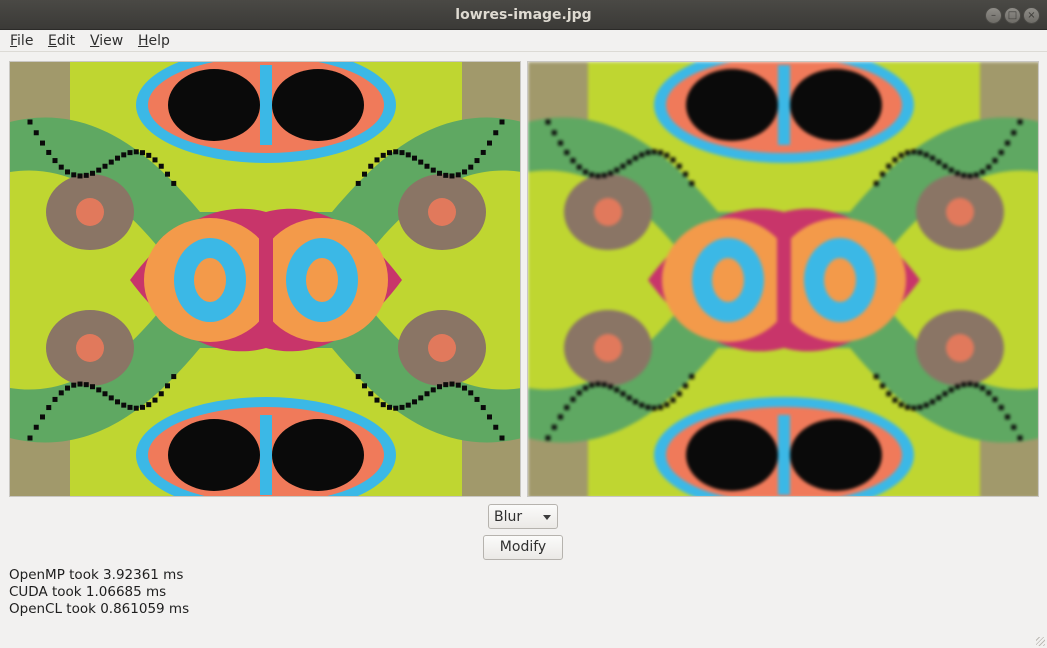 Image resolution: width=1047 pixels, height=648 pixels. Describe the element at coordinates (1012, 15) in the screenshot. I see `maximize-icon: □` at that location.